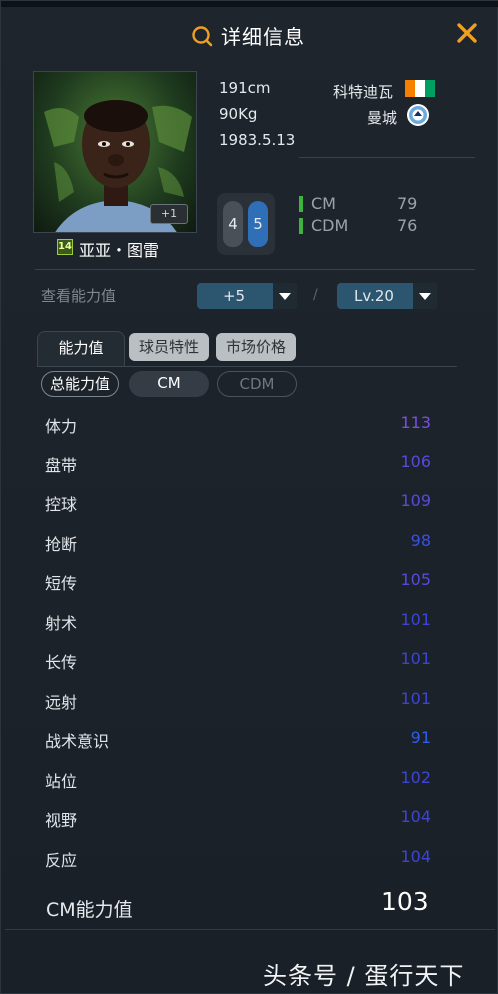 The width and height of the screenshot is (498, 994). I want to click on stat-value: 98, so click(420, 540).